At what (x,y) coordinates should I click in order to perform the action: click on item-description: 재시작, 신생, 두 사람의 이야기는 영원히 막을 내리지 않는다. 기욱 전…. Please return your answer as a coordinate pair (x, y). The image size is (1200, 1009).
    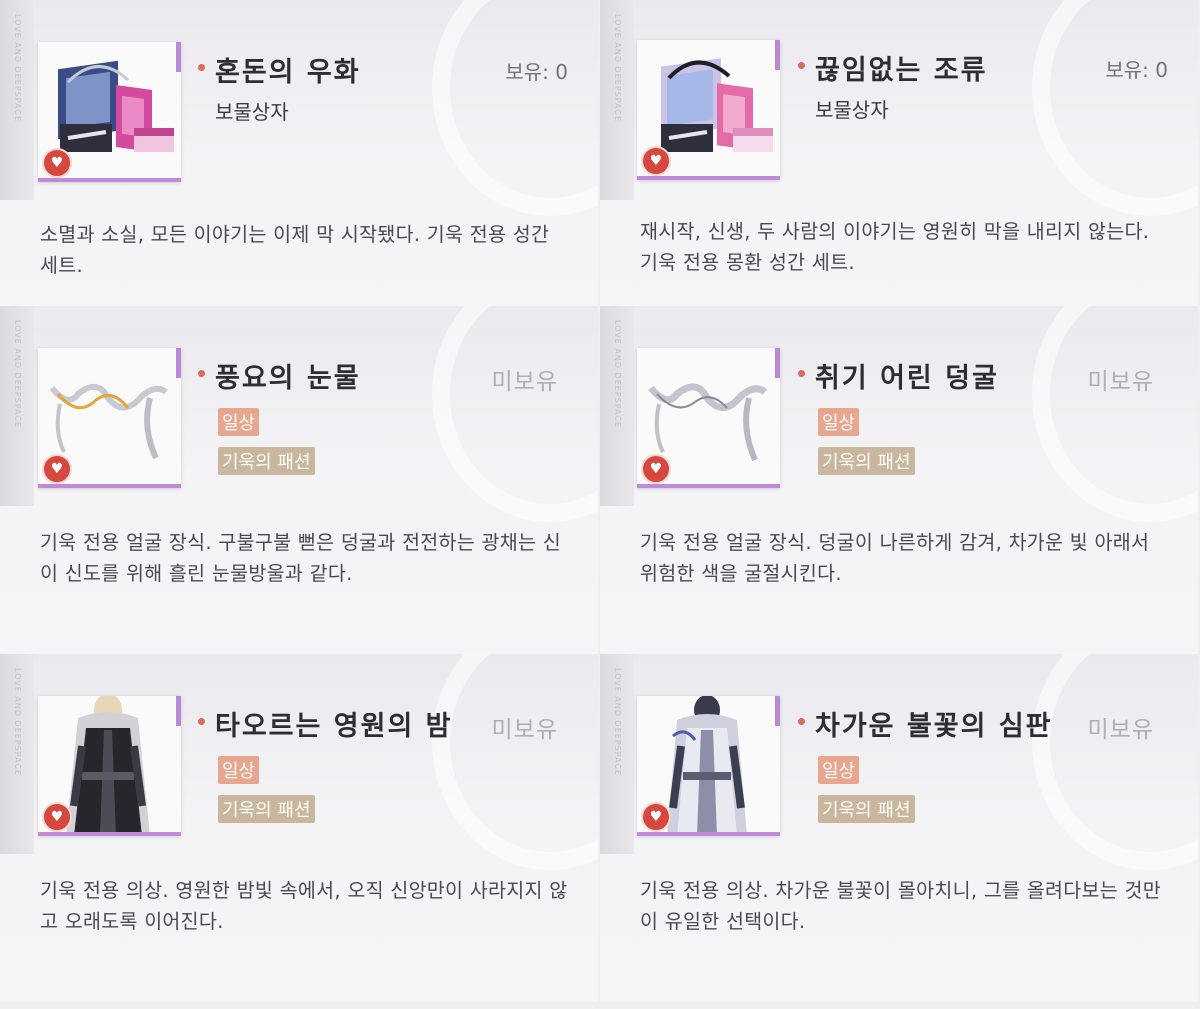
    Looking at the image, I should click on (895, 247).